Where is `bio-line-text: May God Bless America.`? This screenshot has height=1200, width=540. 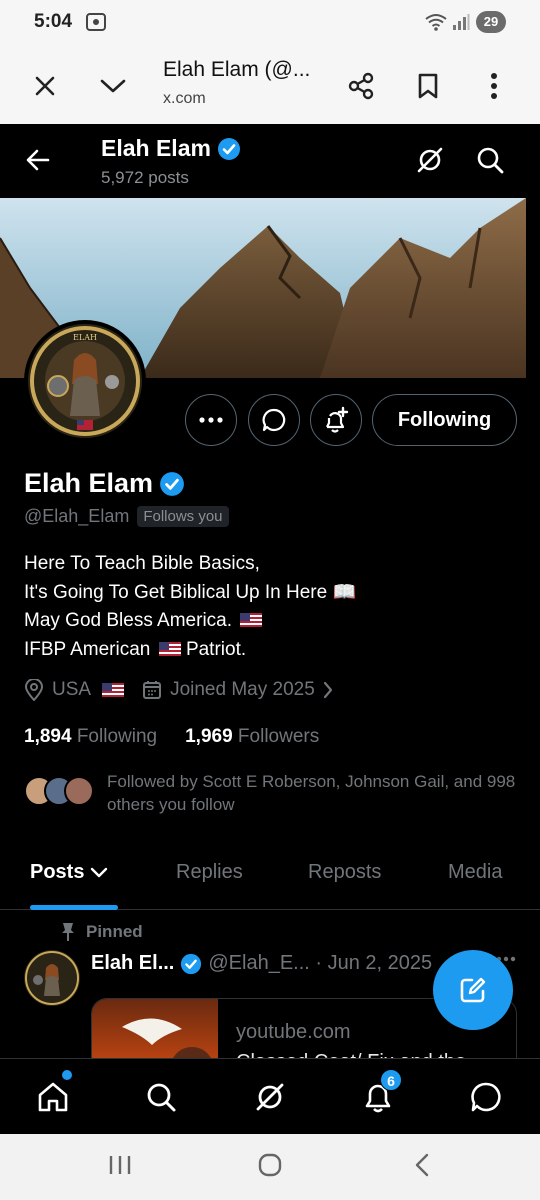 bio-line-text: May God Bless America. is located at coordinates (128, 620).